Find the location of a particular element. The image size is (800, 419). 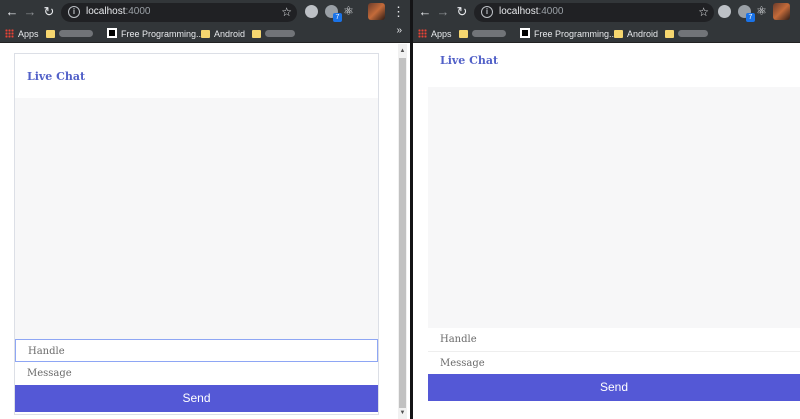

page-scrollbar: ▲ ▼ is located at coordinates (402, 231).